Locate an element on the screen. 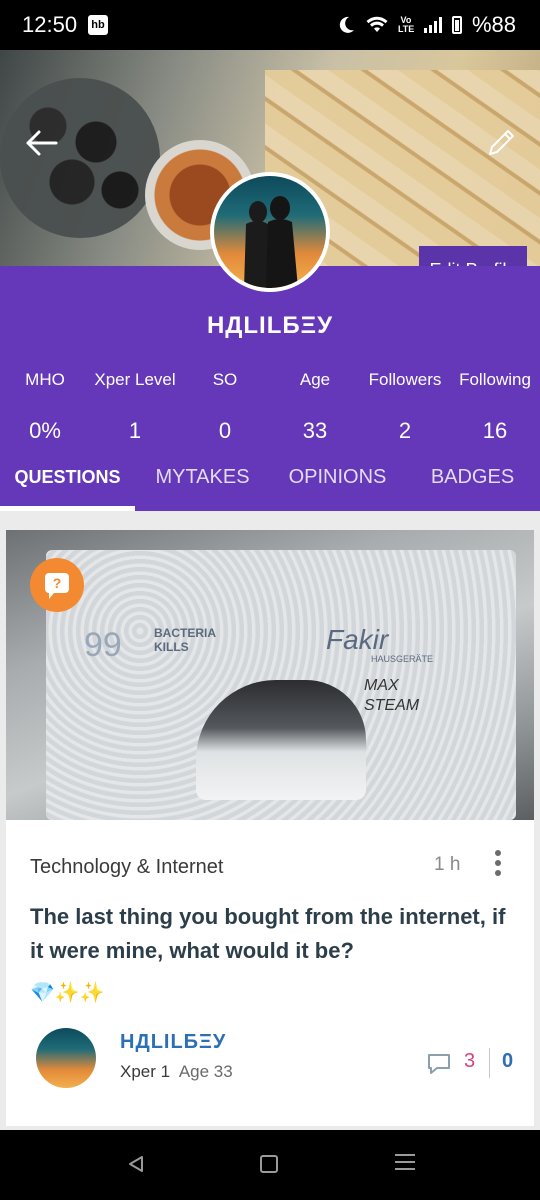 This screenshot has height=1200, width=540. stat-label: Following is located at coordinates (495, 379).